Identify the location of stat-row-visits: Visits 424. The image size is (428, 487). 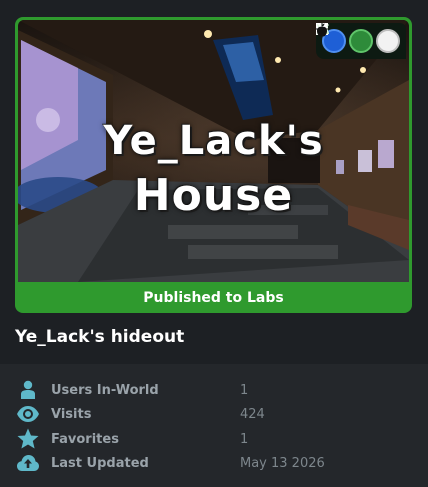
(214, 414).